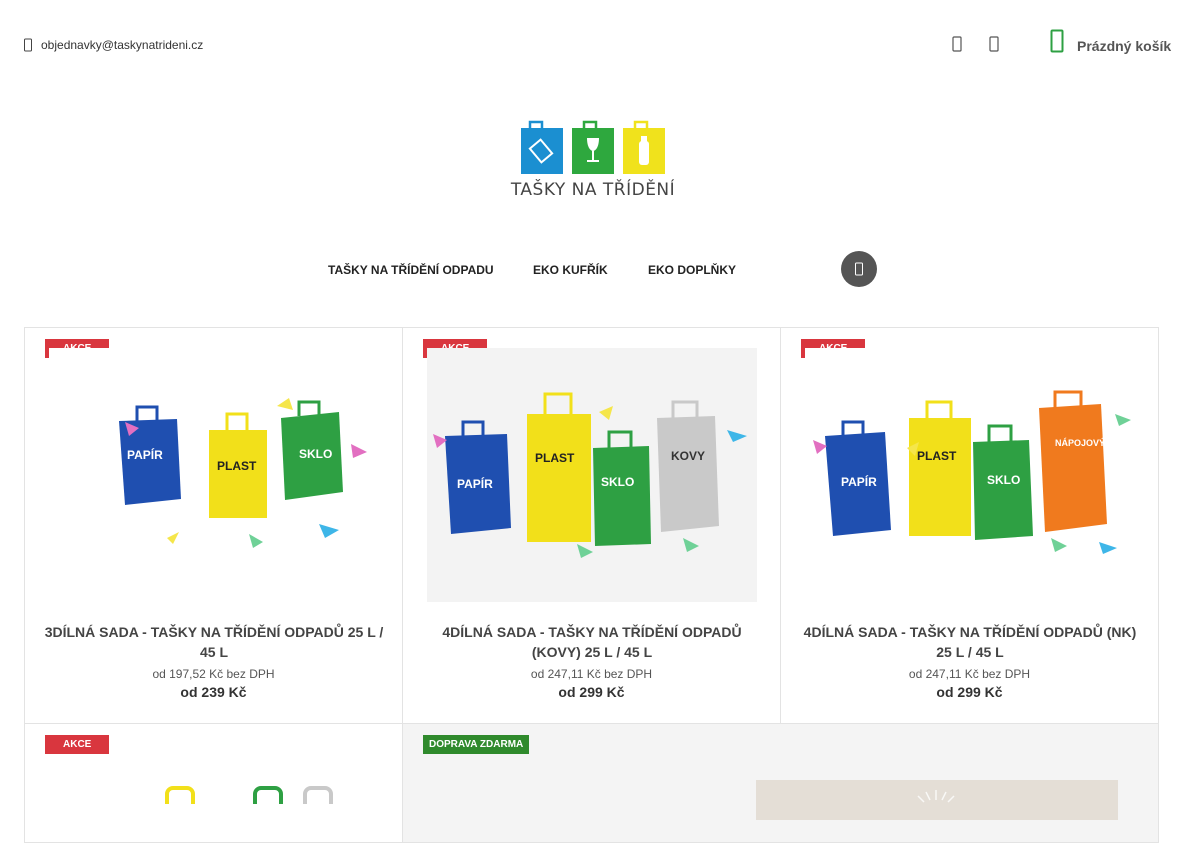 The height and width of the screenshot is (843, 1200). I want to click on heart-icon, so click(994, 44).